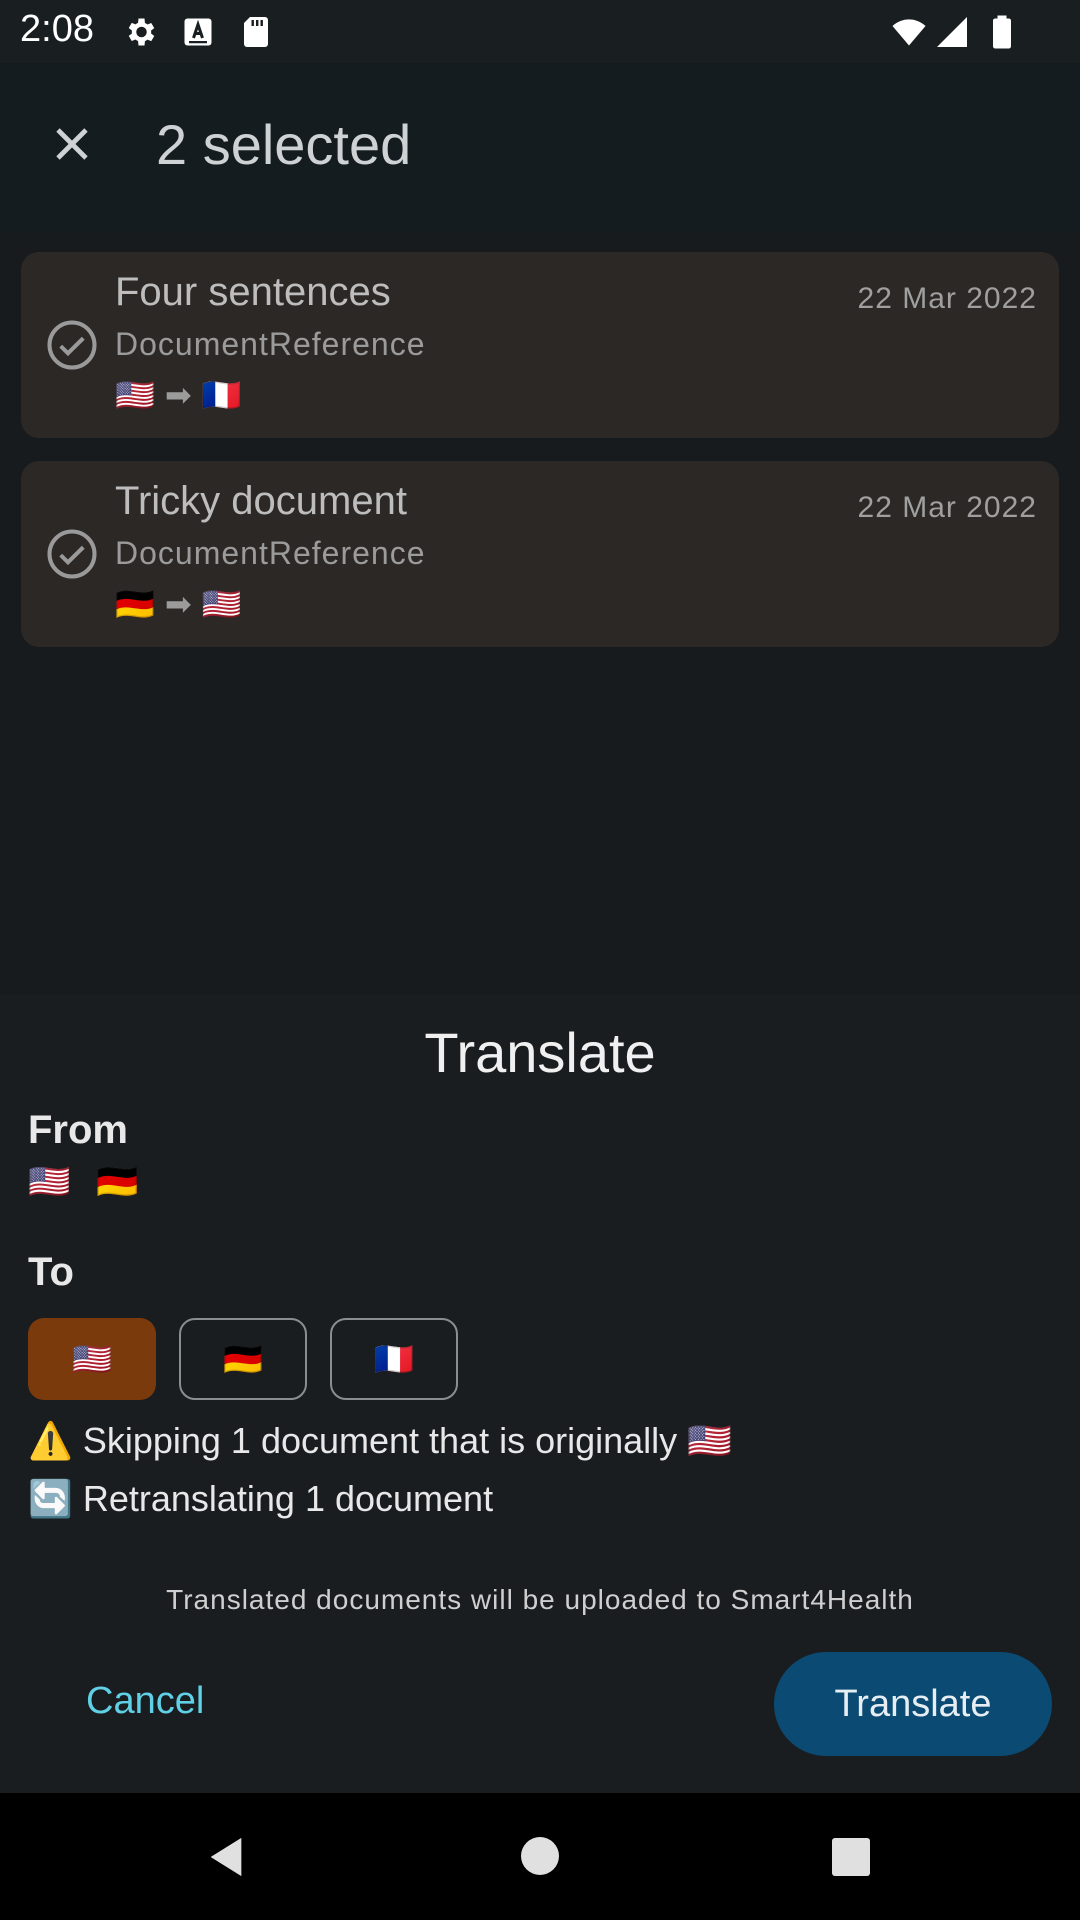  I want to click on source-flag: 🇺🇸, so click(135, 395).